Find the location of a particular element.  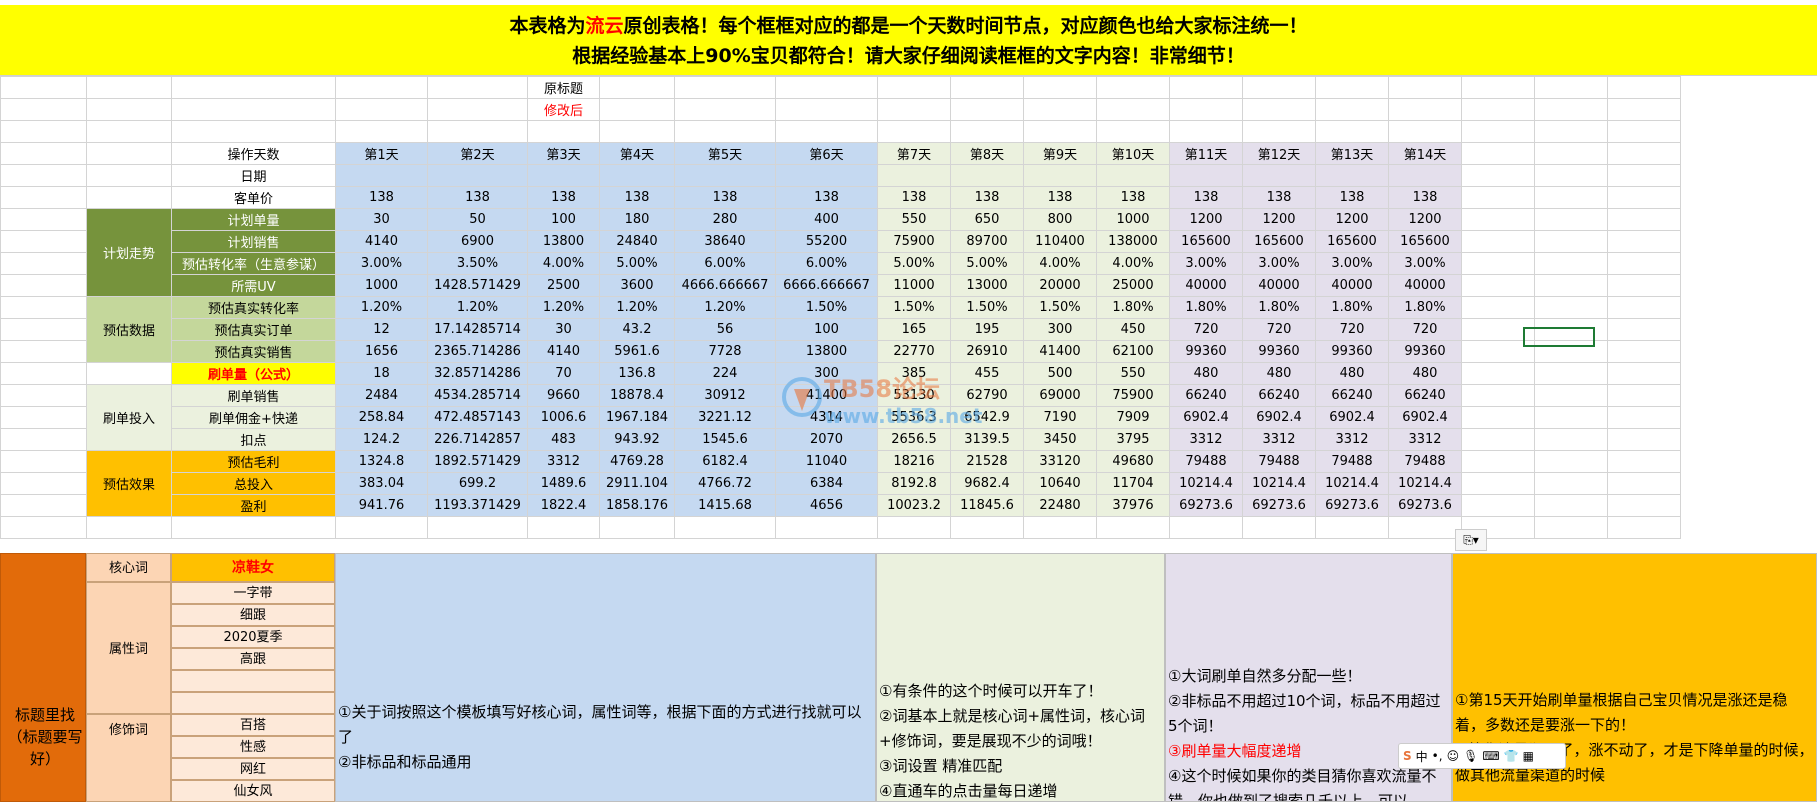

plan-value: 1200 is located at coordinates (1352, 219).